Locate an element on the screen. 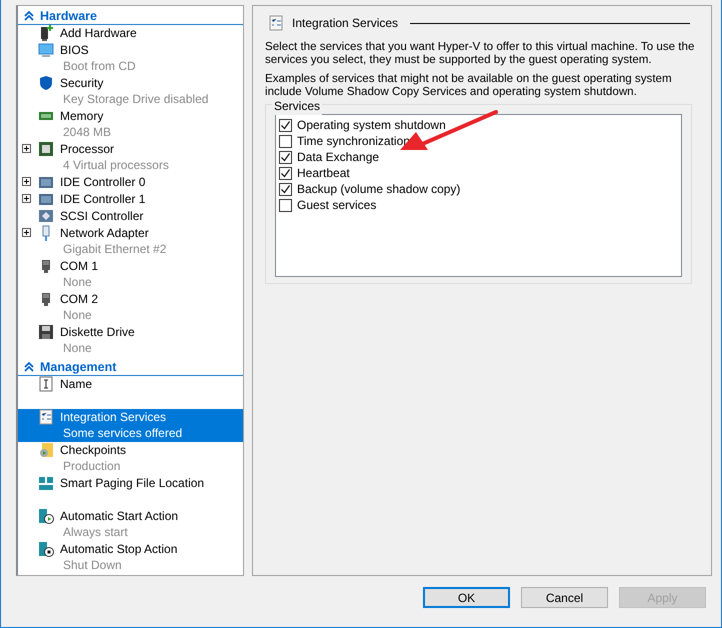  tree-item: IDE Controller 0 is located at coordinates (130, 182).